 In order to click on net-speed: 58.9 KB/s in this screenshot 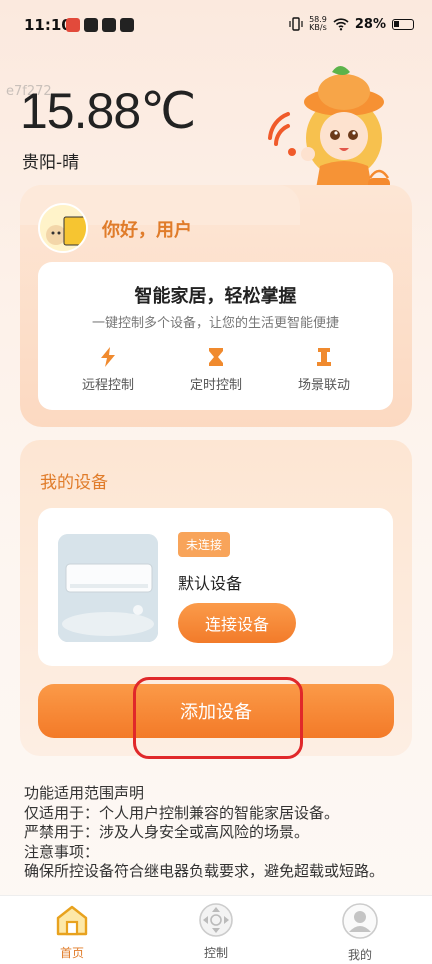, I will do `click(318, 24)`.